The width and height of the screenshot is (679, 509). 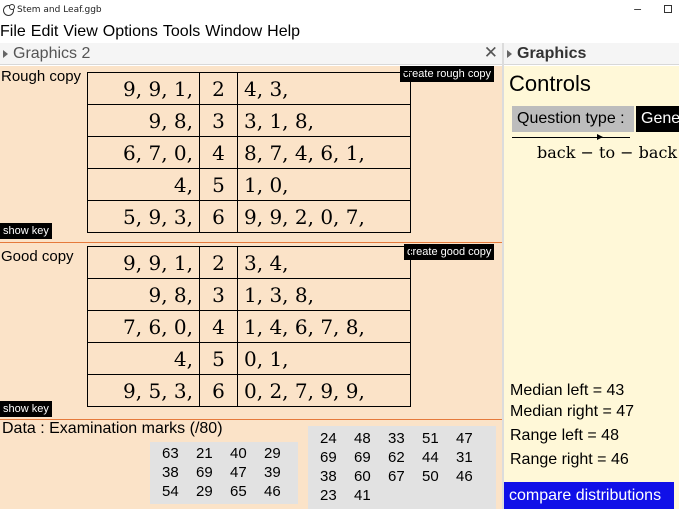 What do you see at coordinates (324, 184) in the screenshot?
I see `right-leaves-cell: 1, 0,` at bounding box center [324, 184].